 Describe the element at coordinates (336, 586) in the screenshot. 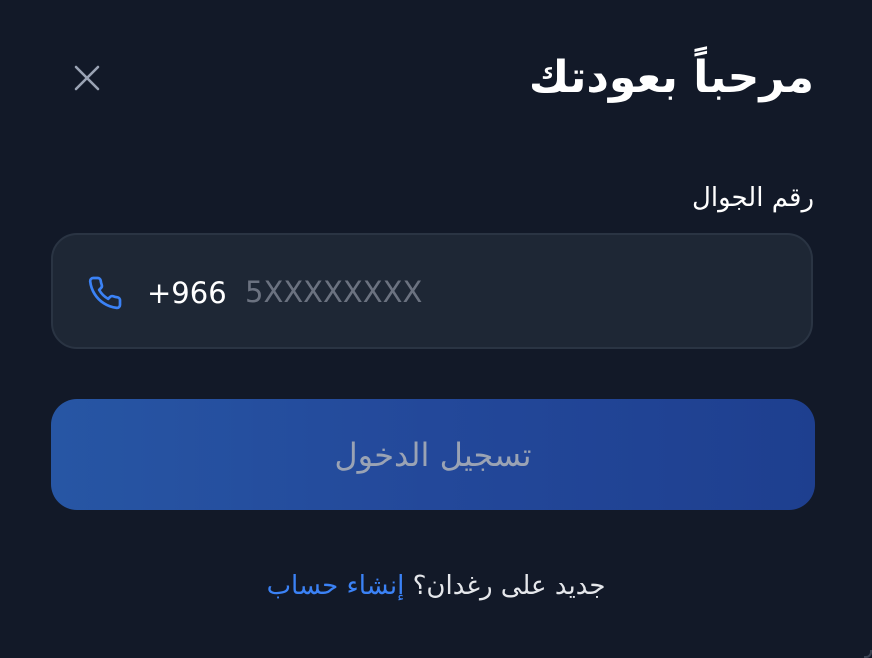

I see `signup-link: إنشاء حساب` at that location.